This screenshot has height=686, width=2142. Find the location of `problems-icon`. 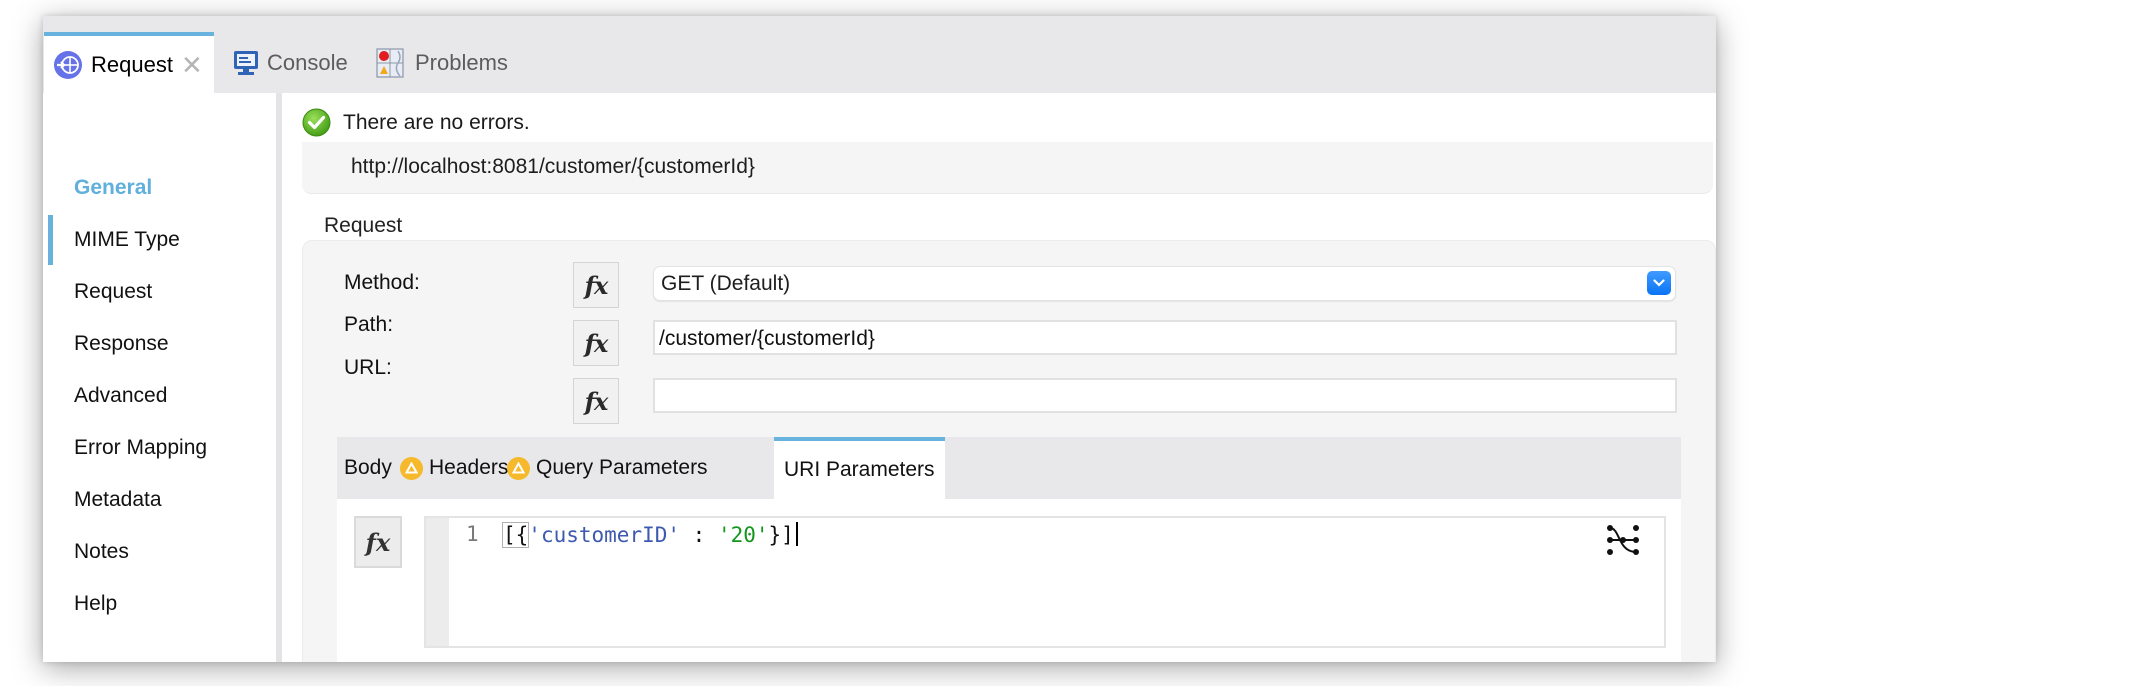

problems-icon is located at coordinates (391, 62).